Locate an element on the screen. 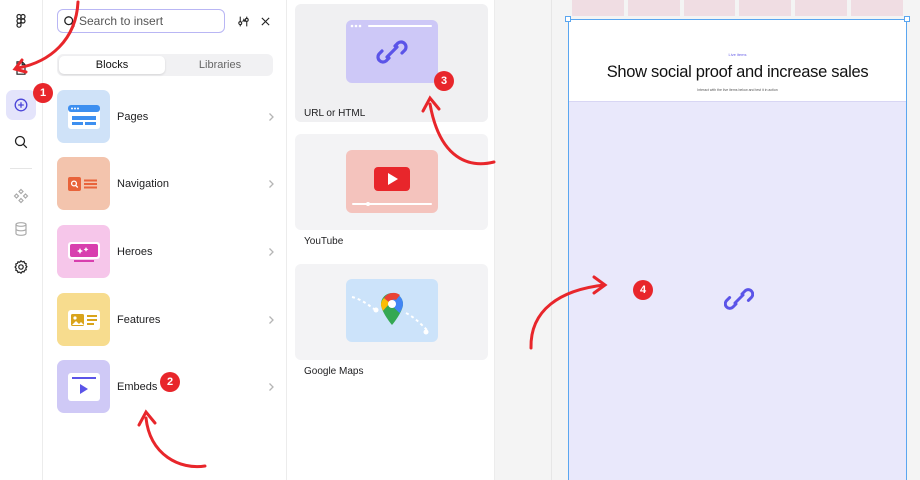 This screenshot has height=480, width=920. embed-card-url-html: URL or HTML is located at coordinates (391, 63).